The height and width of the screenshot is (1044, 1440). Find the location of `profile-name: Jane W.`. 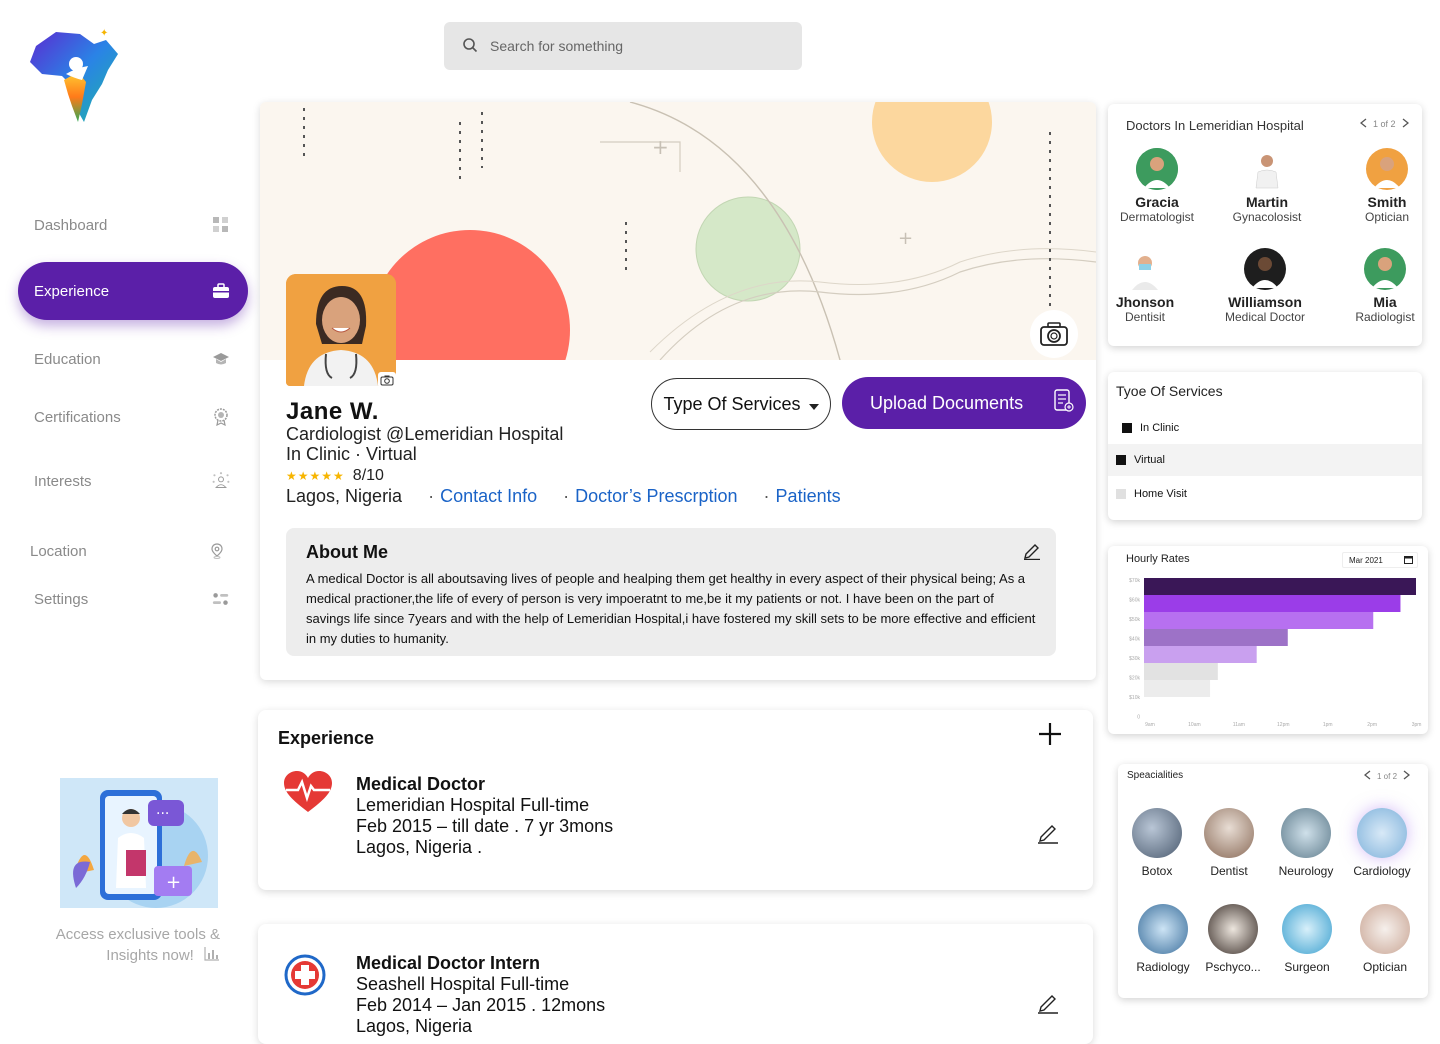

profile-name: Jane W. is located at coordinates (332, 411).